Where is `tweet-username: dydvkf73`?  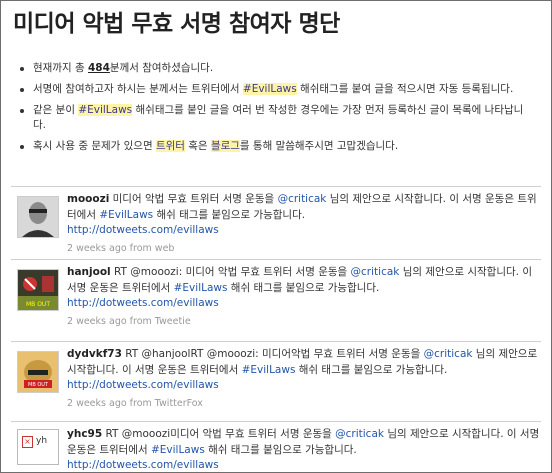
tweet-username: dydvkf73 is located at coordinates (94, 354).